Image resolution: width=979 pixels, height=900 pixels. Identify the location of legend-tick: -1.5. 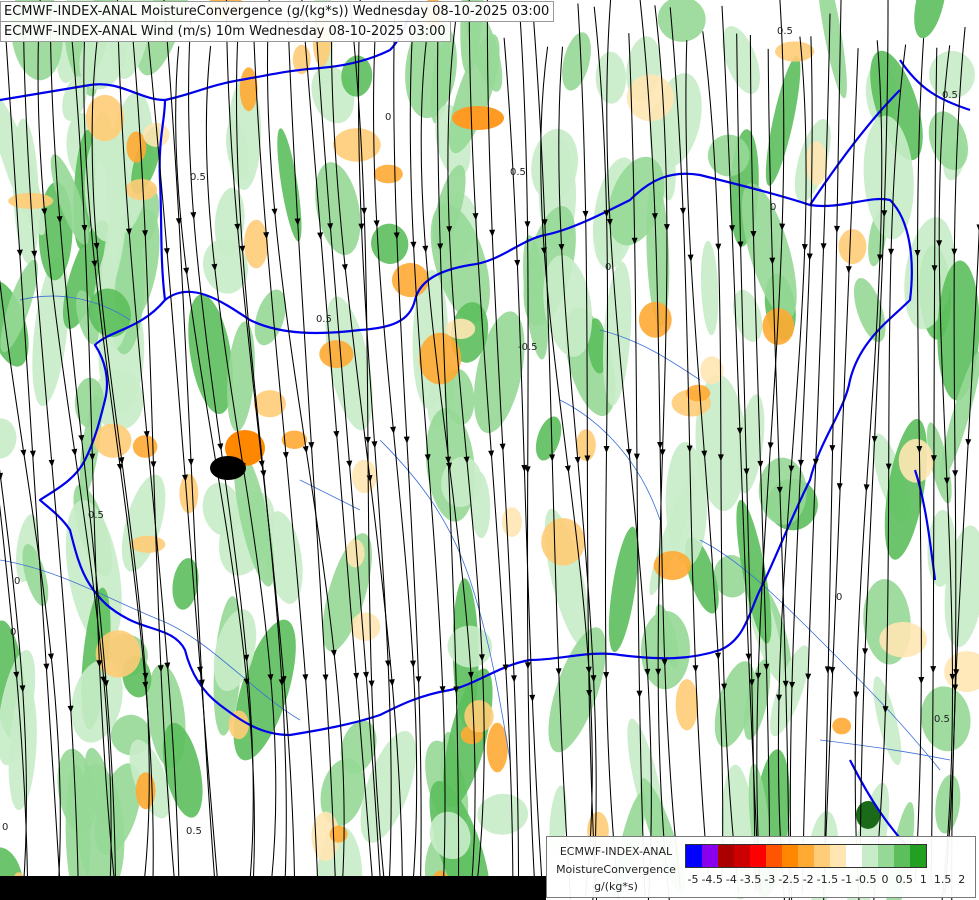
(827, 879).